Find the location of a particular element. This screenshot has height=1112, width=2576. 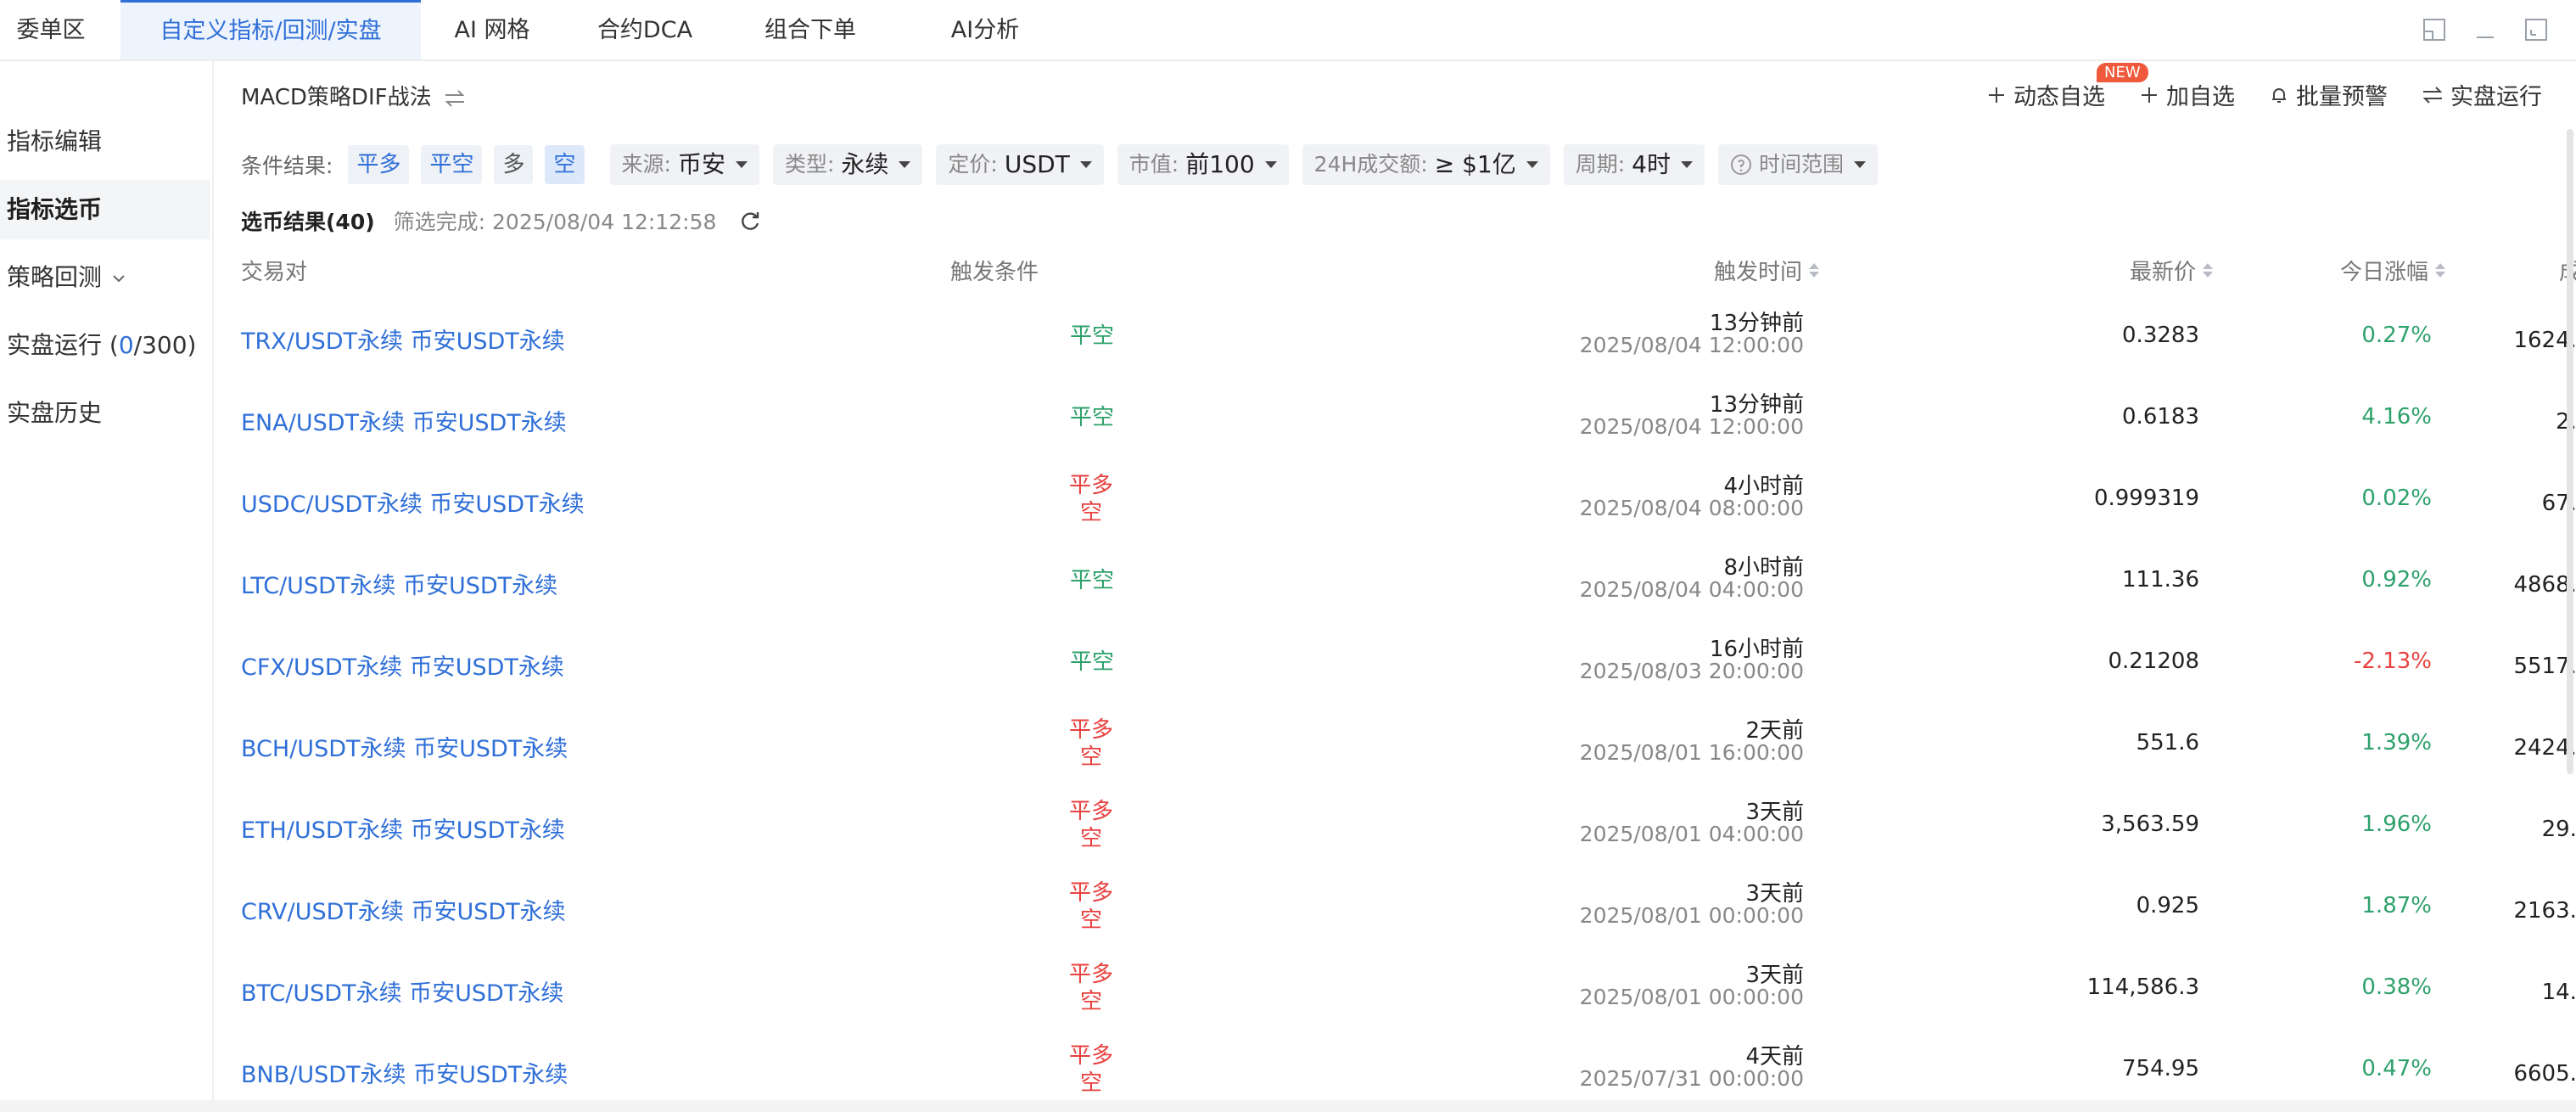

tab-custom-indicator: 自定义指标/回测/实盘 is located at coordinates (270, 30).